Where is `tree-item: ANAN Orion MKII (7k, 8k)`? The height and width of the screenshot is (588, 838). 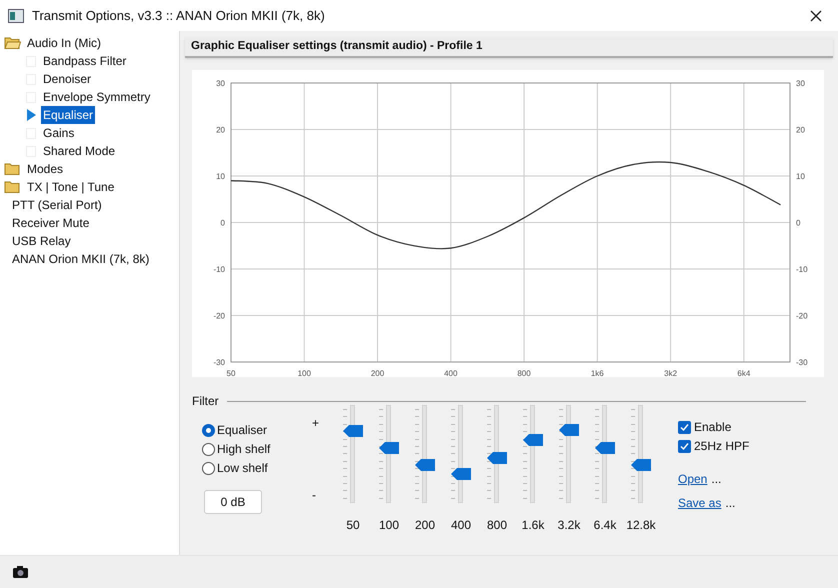
tree-item: ANAN Orion MKII (7k, 8k) is located at coordinates (81, 259).